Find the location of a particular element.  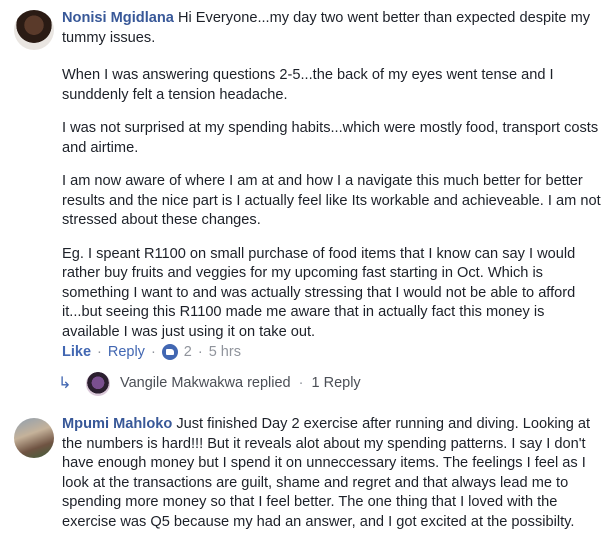

thumbs-up-icon is located at coordinates (169, 352).